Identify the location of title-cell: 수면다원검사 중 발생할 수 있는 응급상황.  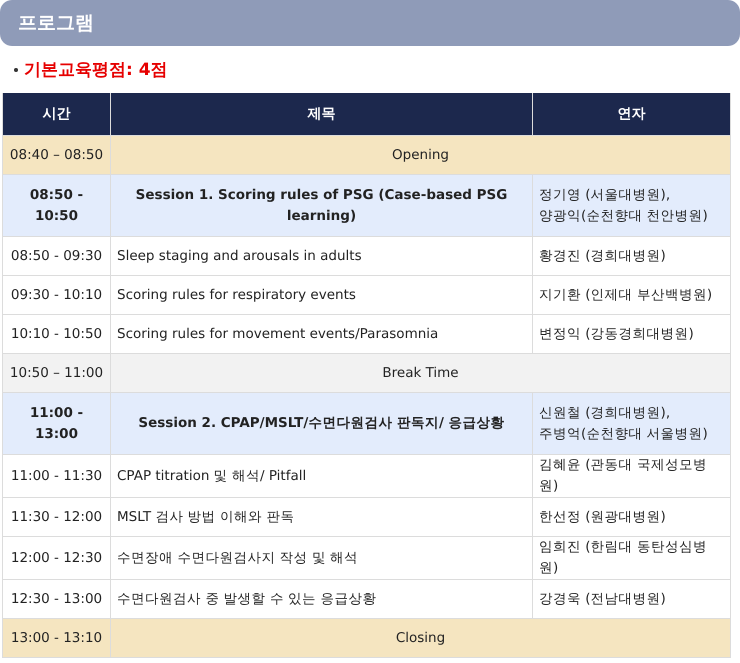
(321, 599).